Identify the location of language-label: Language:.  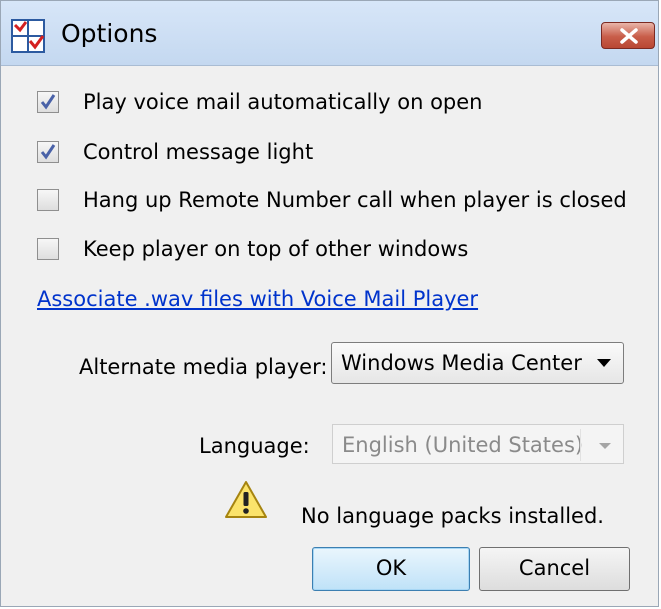
(254, 446).